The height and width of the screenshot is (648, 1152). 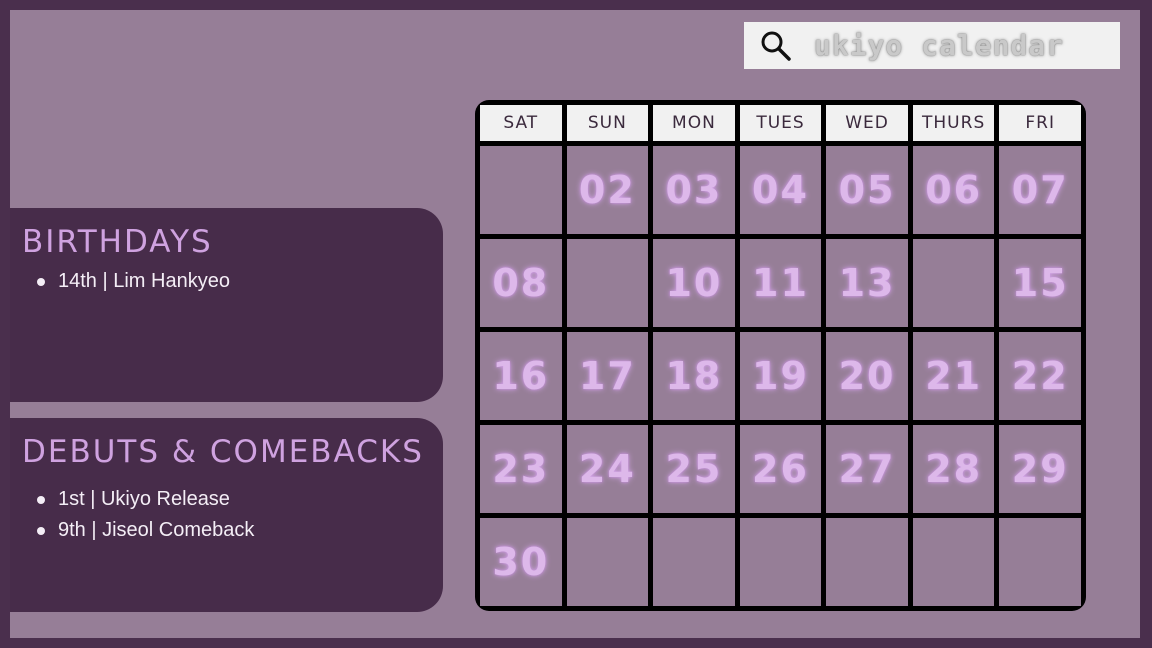 I want to click on day-header: SAT, so click(x=521, y=123).